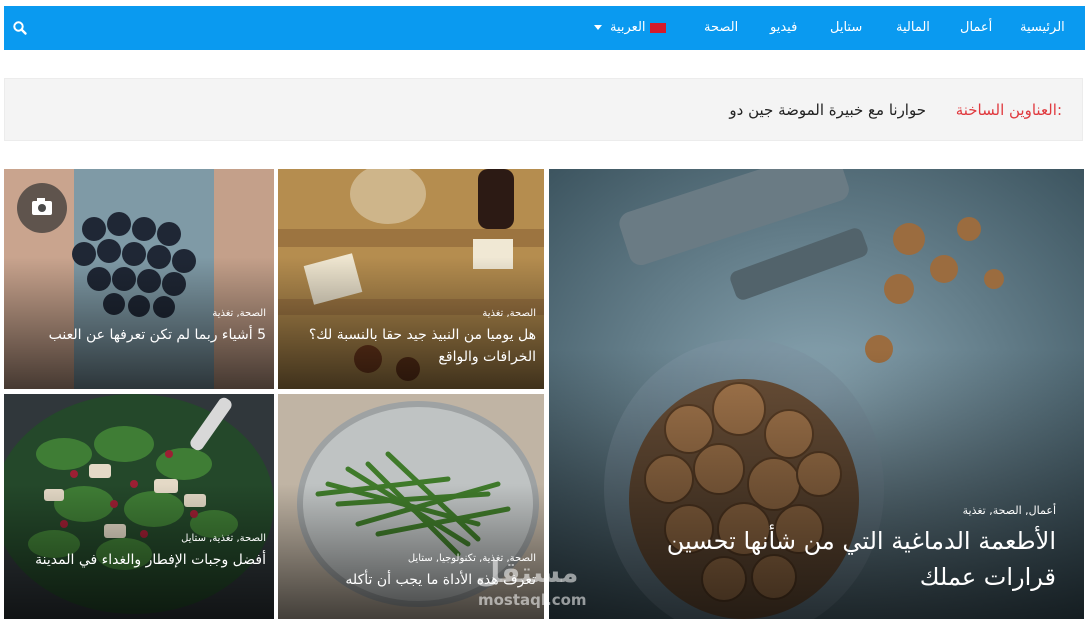 The width and height of the screenshot is (1087, 624). Describe the element at coordinates (827, 110) in the screenshot. I see `breaking-news-link: حوارنا مع خبيرة الموضة جين دو` at that location.